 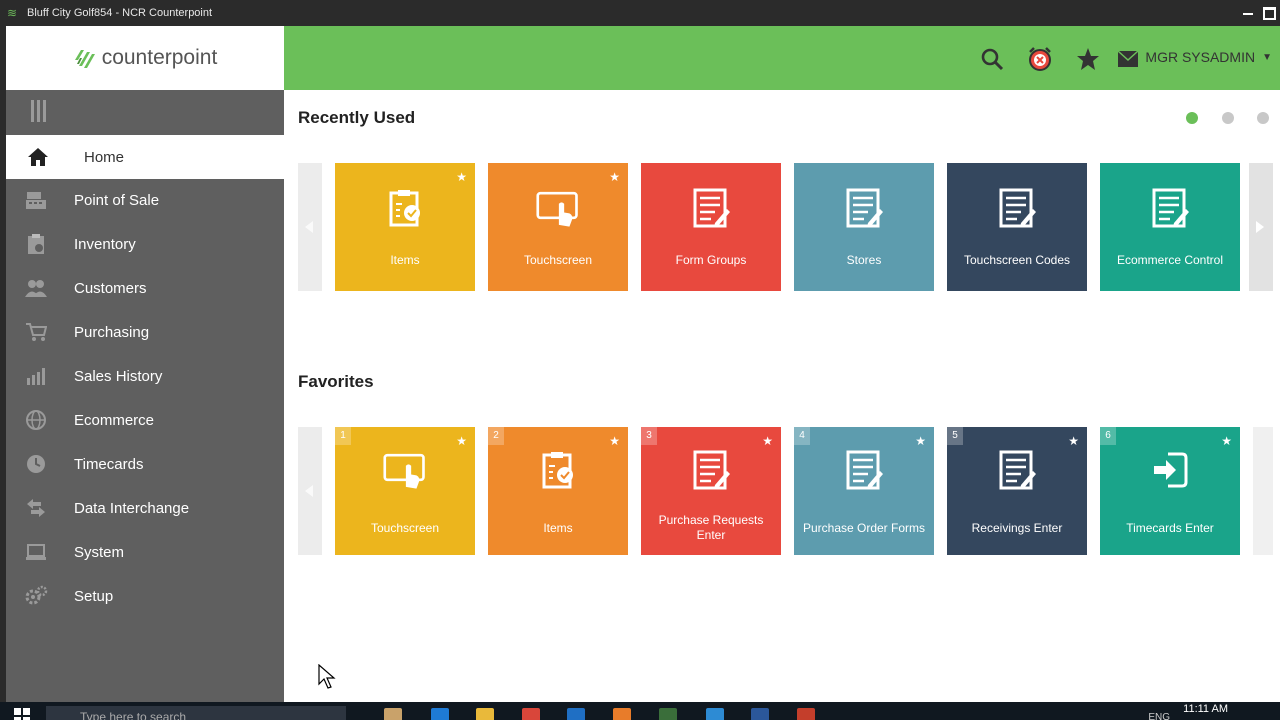 I want to click on alarm-clock-icon, so click(x=1040, y=59).